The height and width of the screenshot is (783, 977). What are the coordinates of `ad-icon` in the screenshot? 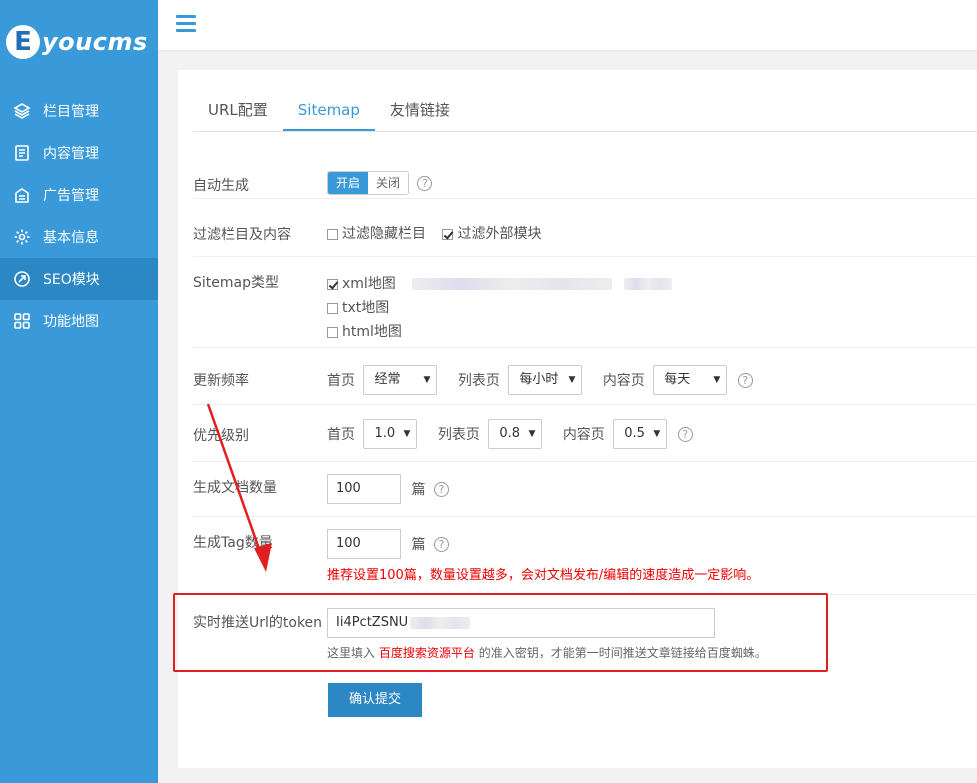 It's located at (22, 195).